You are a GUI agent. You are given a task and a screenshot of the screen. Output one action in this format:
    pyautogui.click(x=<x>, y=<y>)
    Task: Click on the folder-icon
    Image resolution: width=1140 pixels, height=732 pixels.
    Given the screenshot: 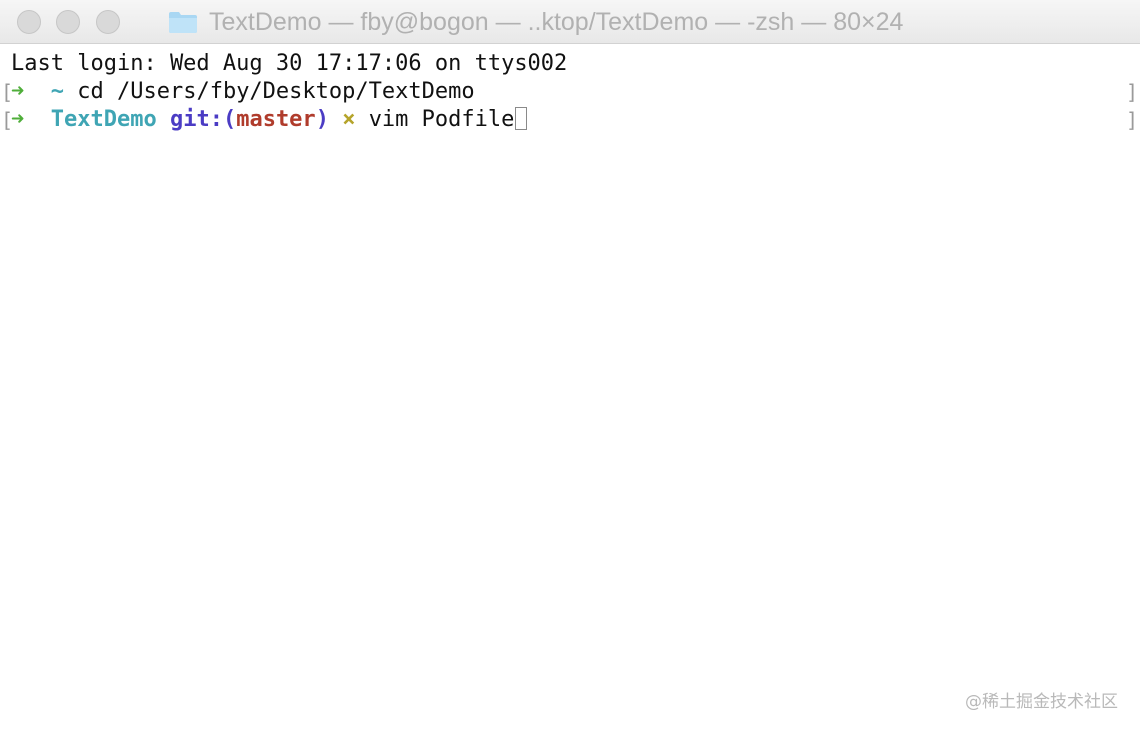 What is the action you would take?
    pyautogui.click(x=183, y=22)
    